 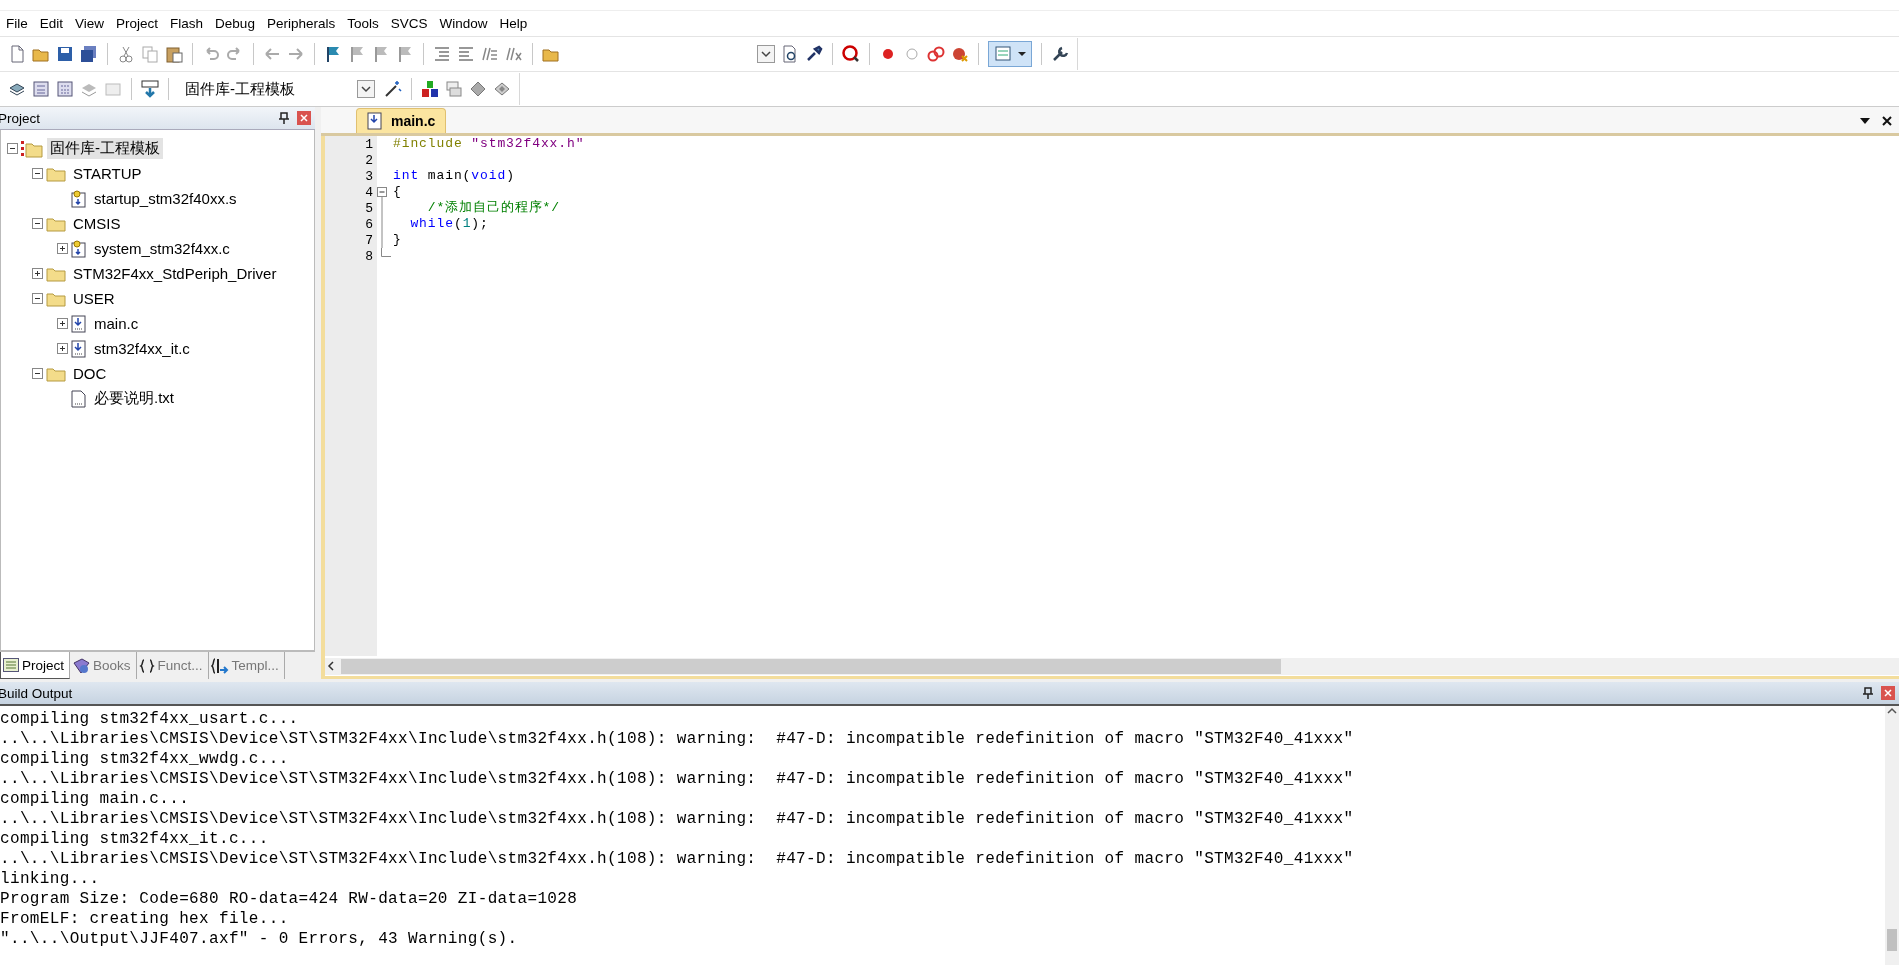 What do you see at coordinates (97, 223) in the screenshot?
I see `tree-item: CMSIS` at bounding box center [97, 223].